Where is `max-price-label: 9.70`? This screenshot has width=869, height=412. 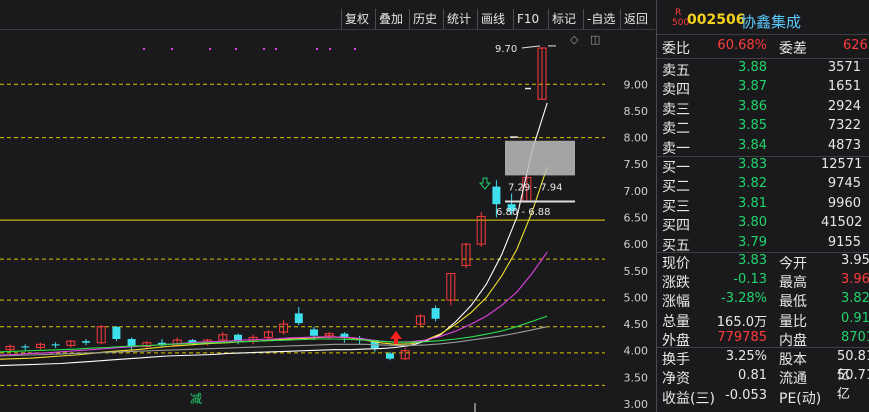 max-price-label: 9.70 is located at coordinates (506, 49).